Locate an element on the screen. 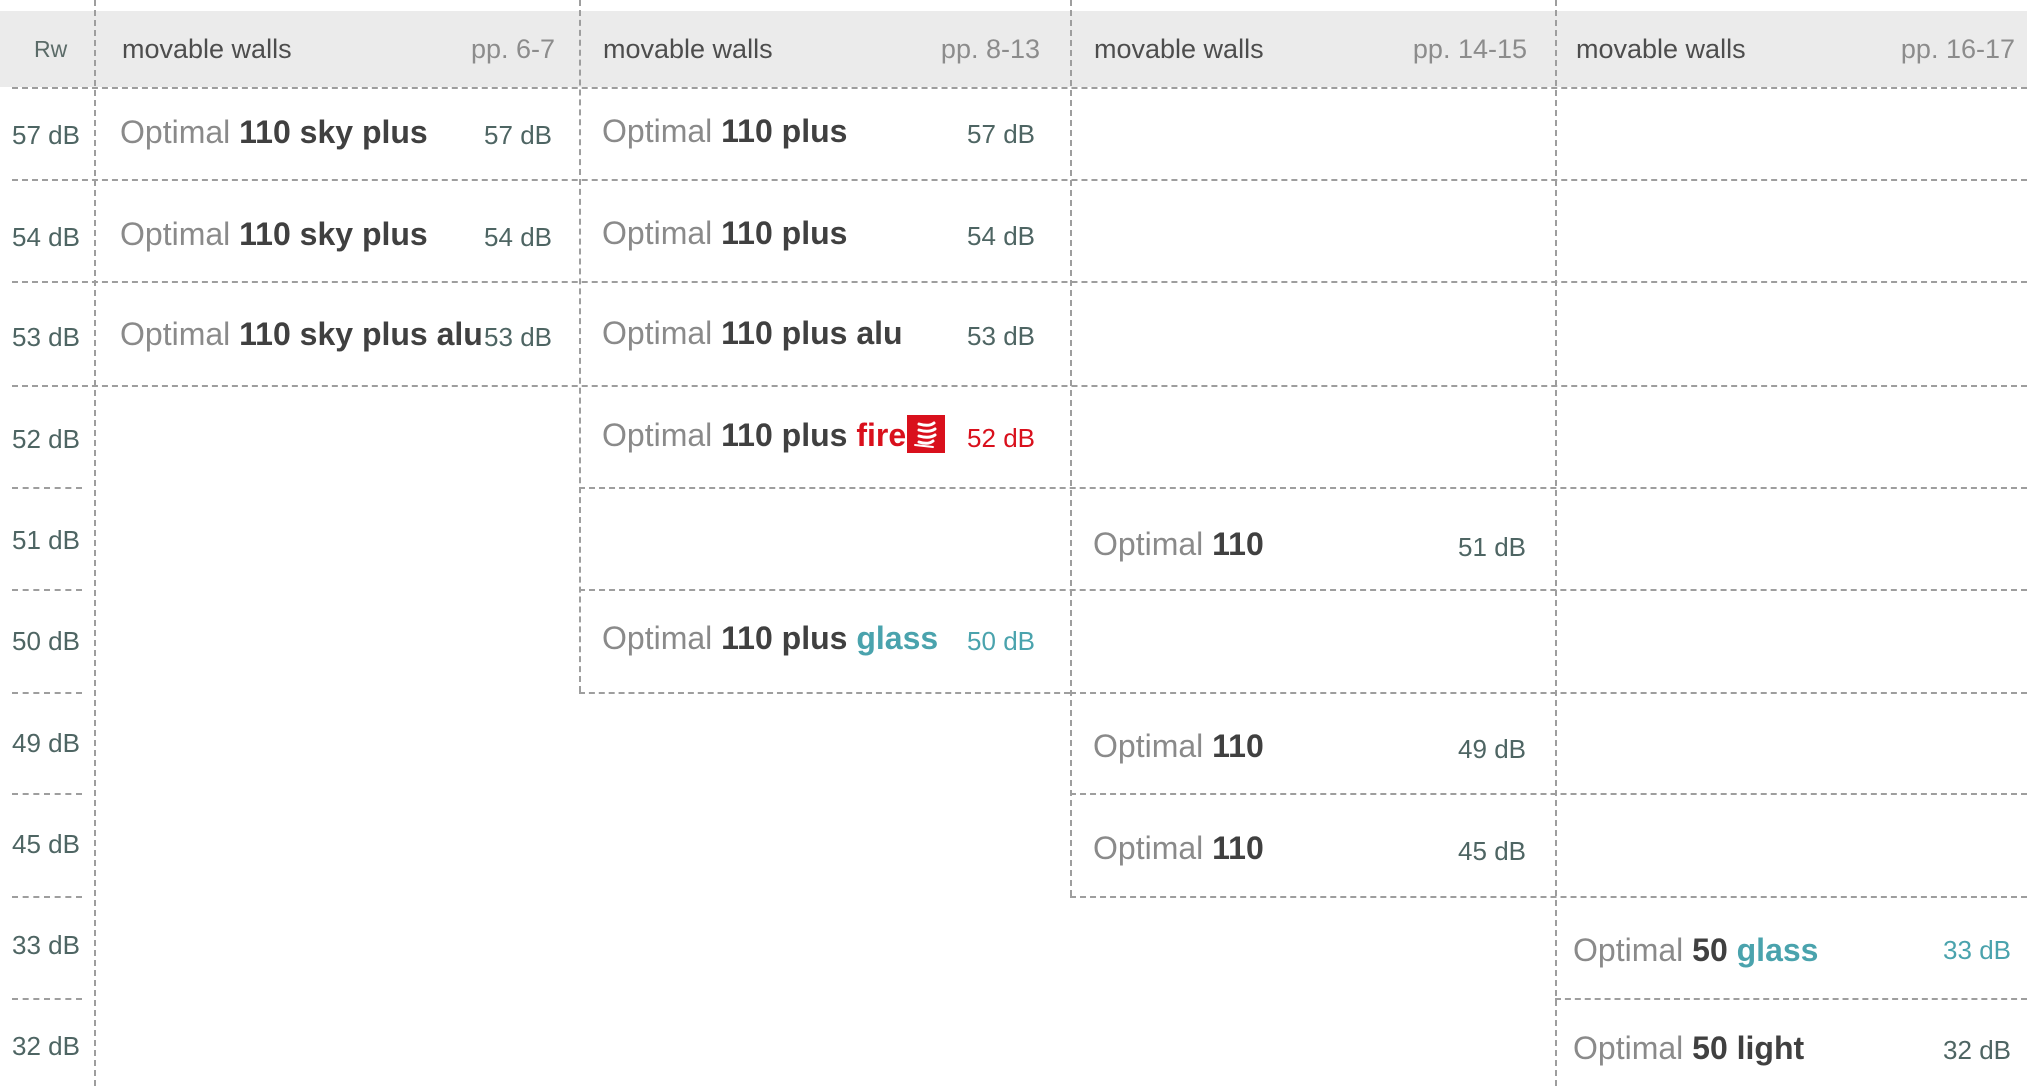 The height and width of the screenshot is (1086, 2027). product-name: Optimal 50 light is located at coordinates (1688, 1048).